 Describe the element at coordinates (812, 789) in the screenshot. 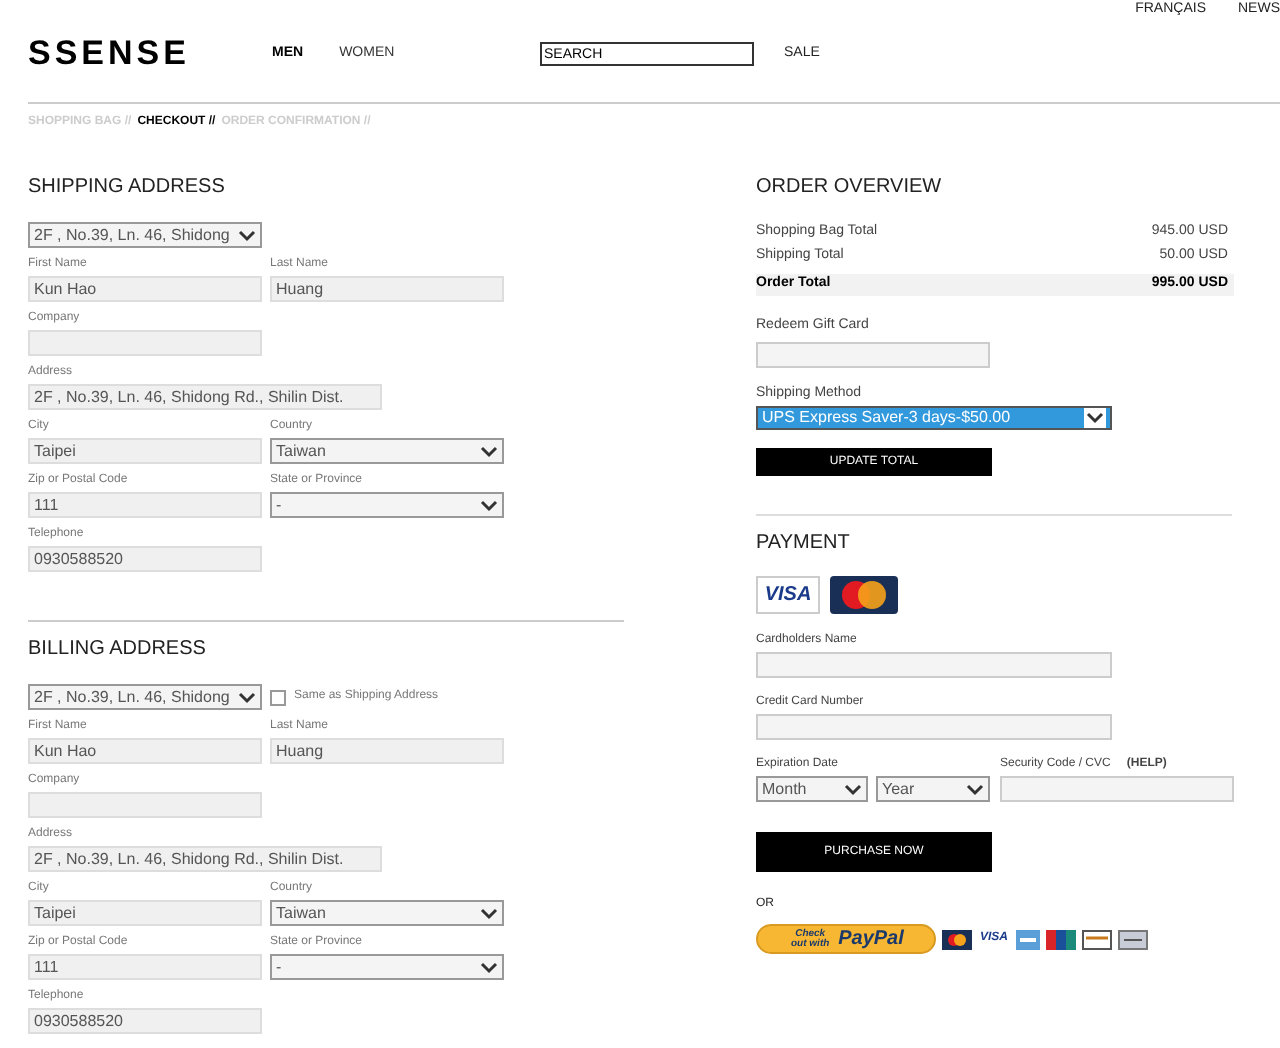

I see `month-dropdown: Month` at that location.